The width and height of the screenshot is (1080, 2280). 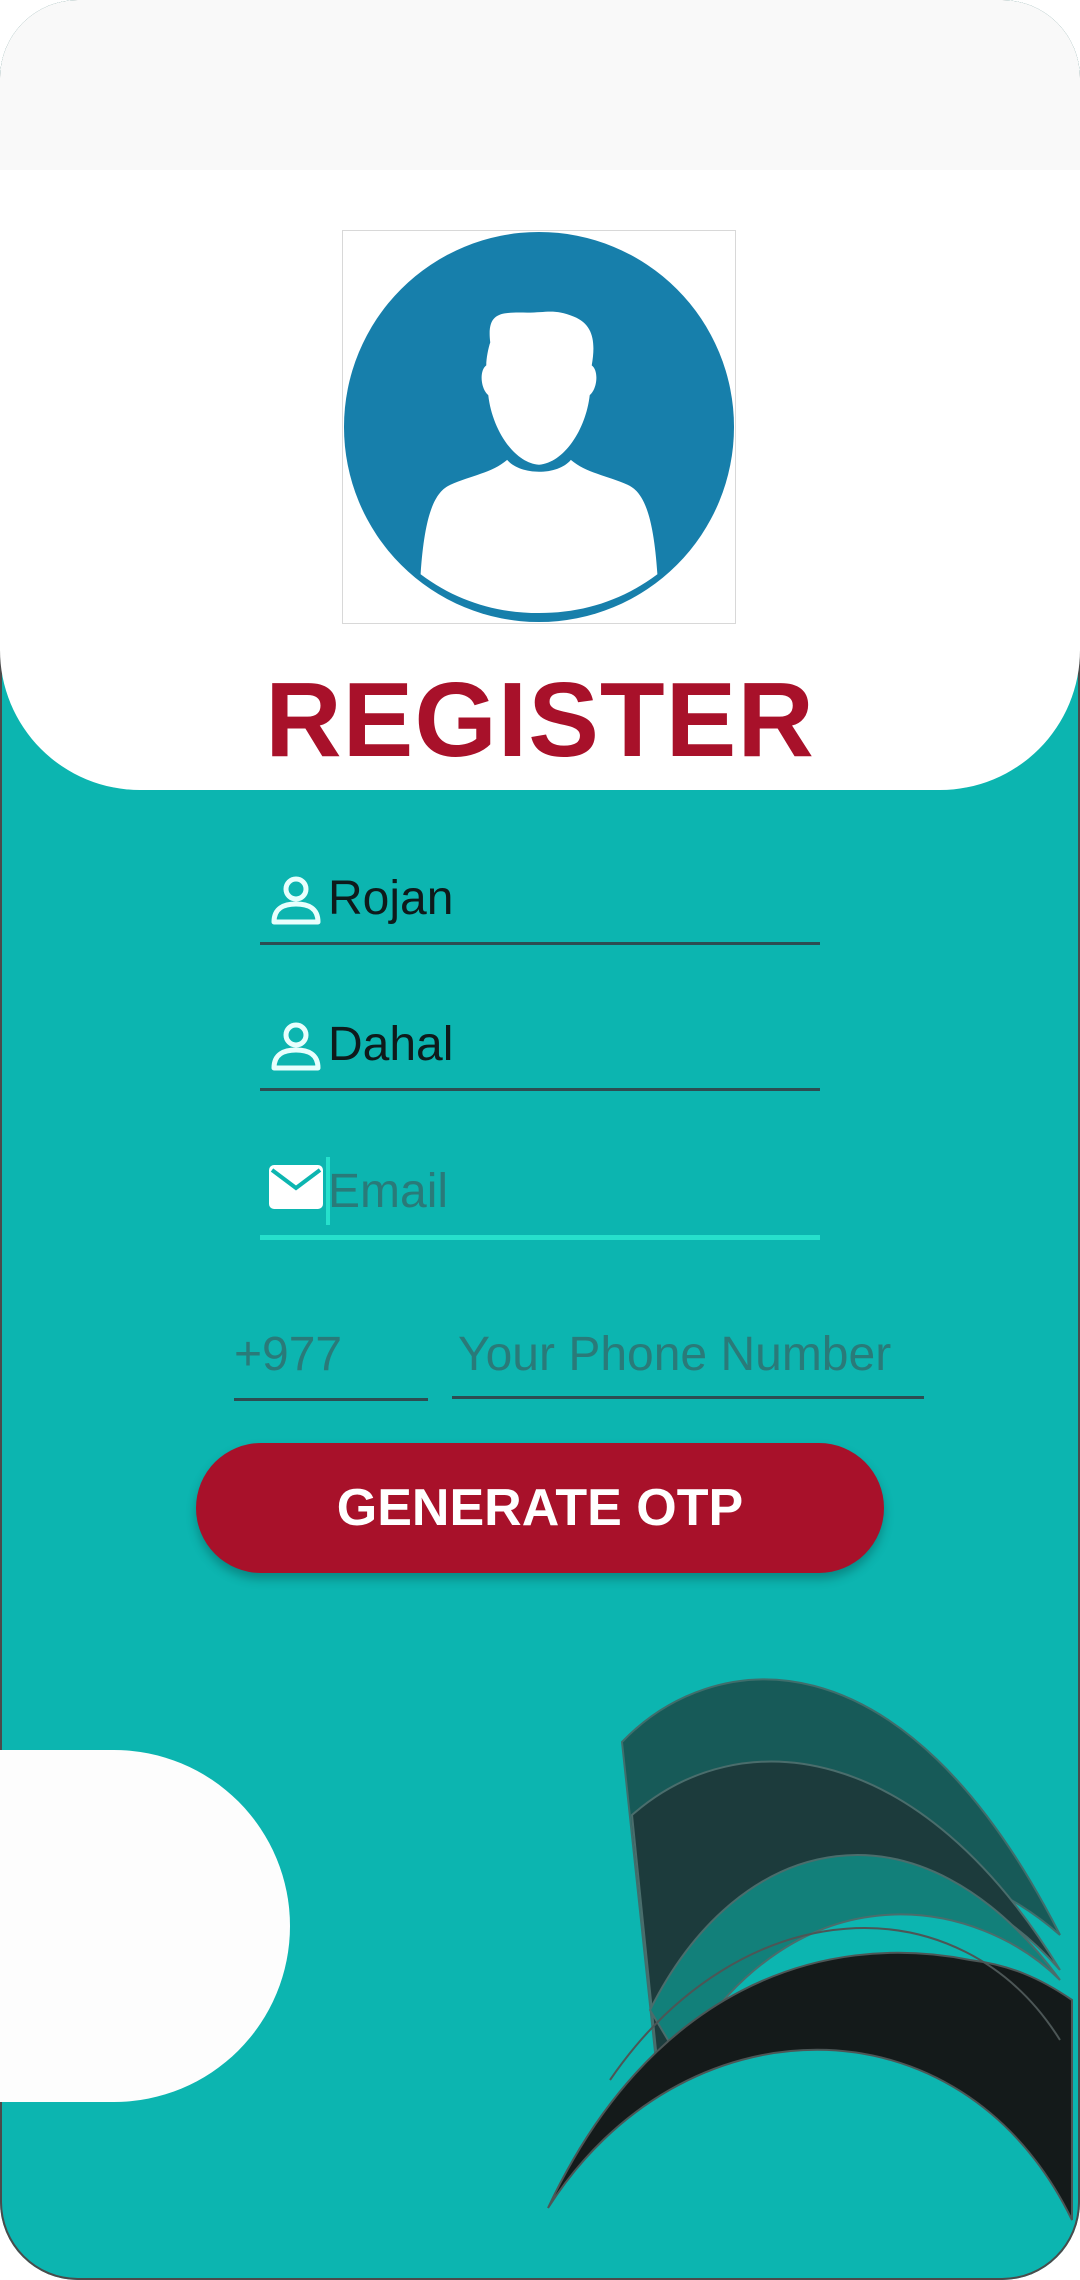 I want to click on first-name-field: Rojan, so click(x=540, y=898).